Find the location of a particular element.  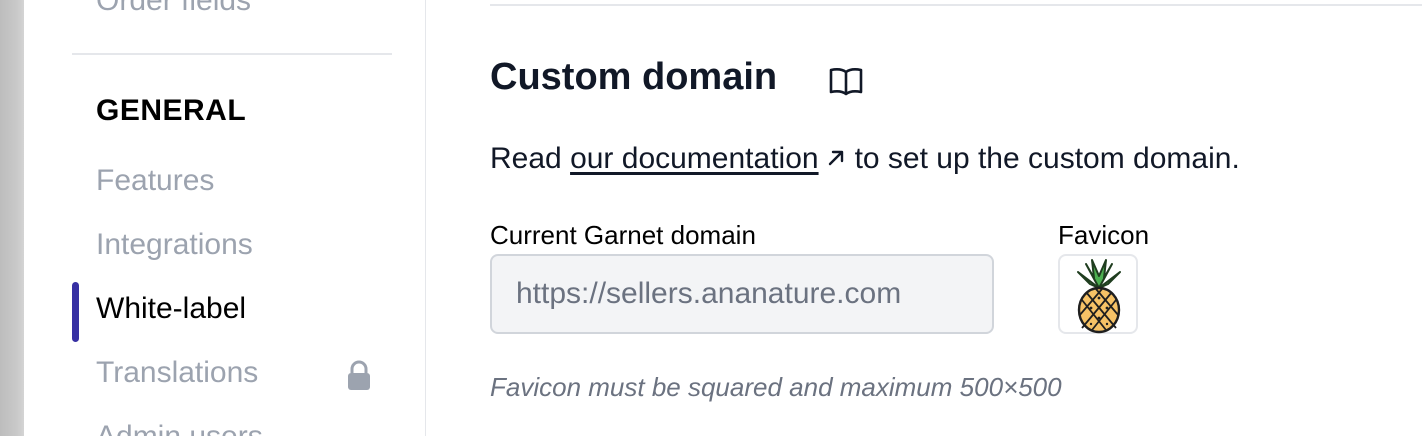

sidebar-item-integrations: Integrations is located at coordinates (174, 245).